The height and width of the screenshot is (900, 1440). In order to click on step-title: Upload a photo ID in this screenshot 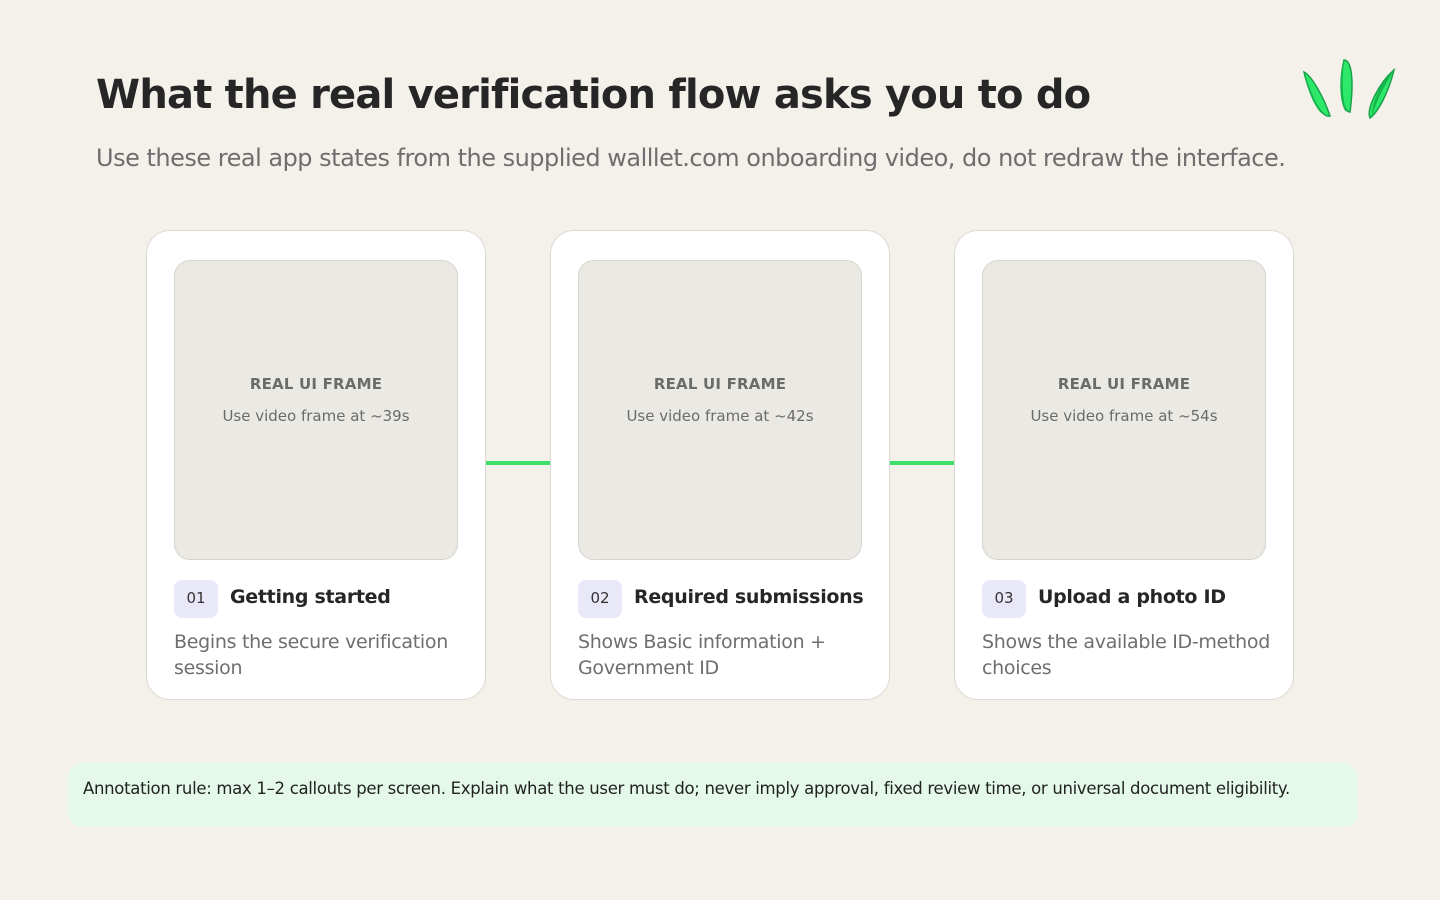, I will do `click(1132, 597)`.